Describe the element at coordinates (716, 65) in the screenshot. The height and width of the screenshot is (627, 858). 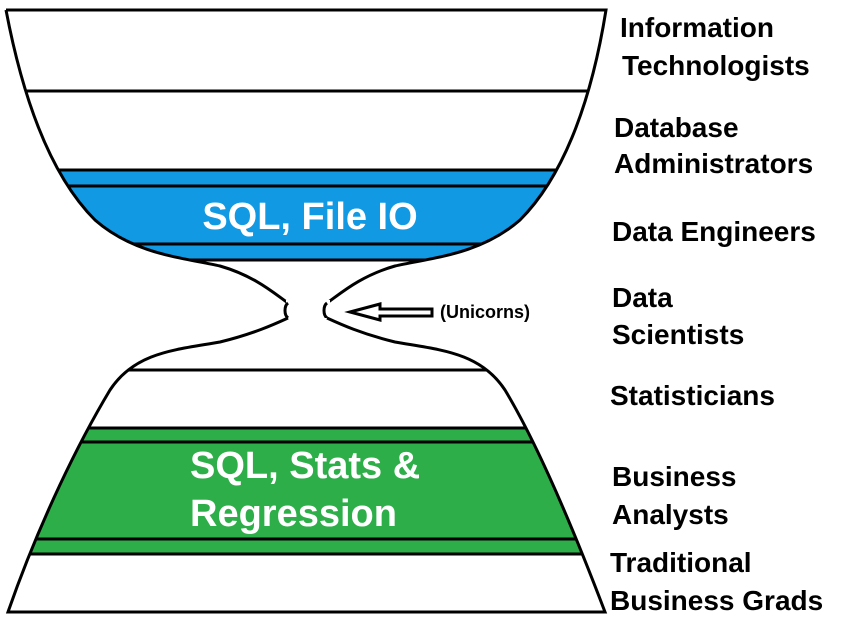
I see `role-information-technologists-line2: Technologists` at that location.